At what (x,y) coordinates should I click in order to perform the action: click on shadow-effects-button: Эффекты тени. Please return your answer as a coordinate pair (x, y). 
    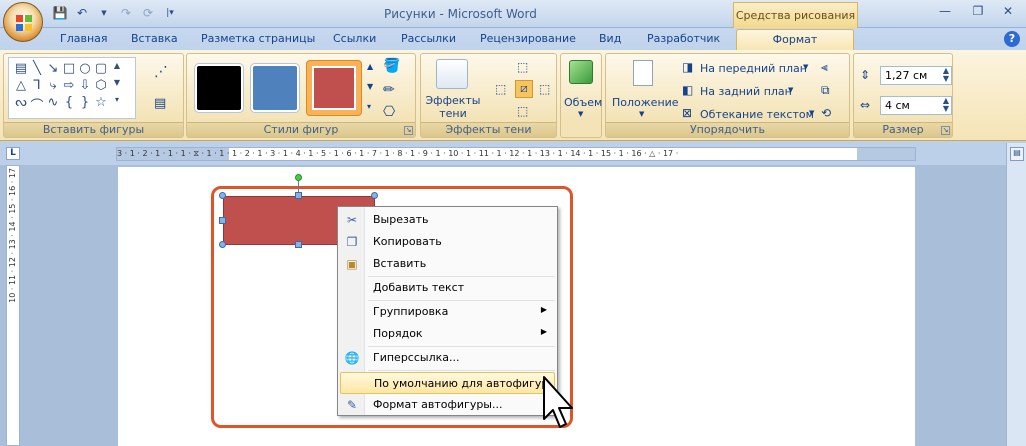
    Looking at the image, I should click on (453, 107).